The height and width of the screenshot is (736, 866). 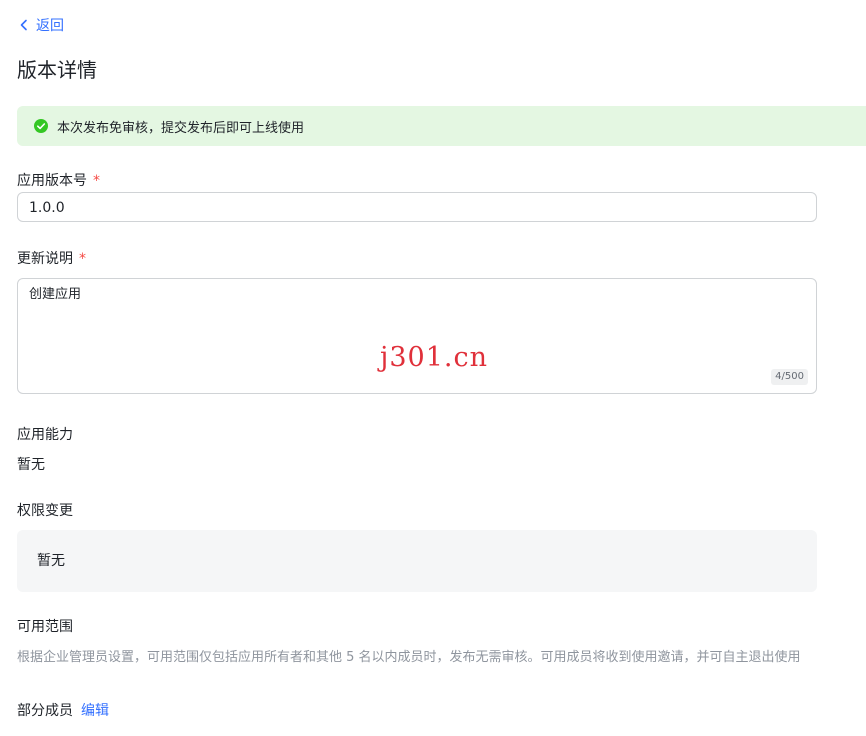 I want to click on capability-value: 暂无, so click(x=31, y=465).